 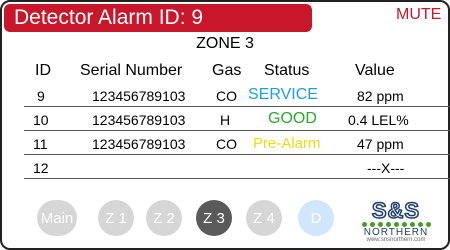 I want to click on mute-button: MUTE, so click(x=418, y=15).